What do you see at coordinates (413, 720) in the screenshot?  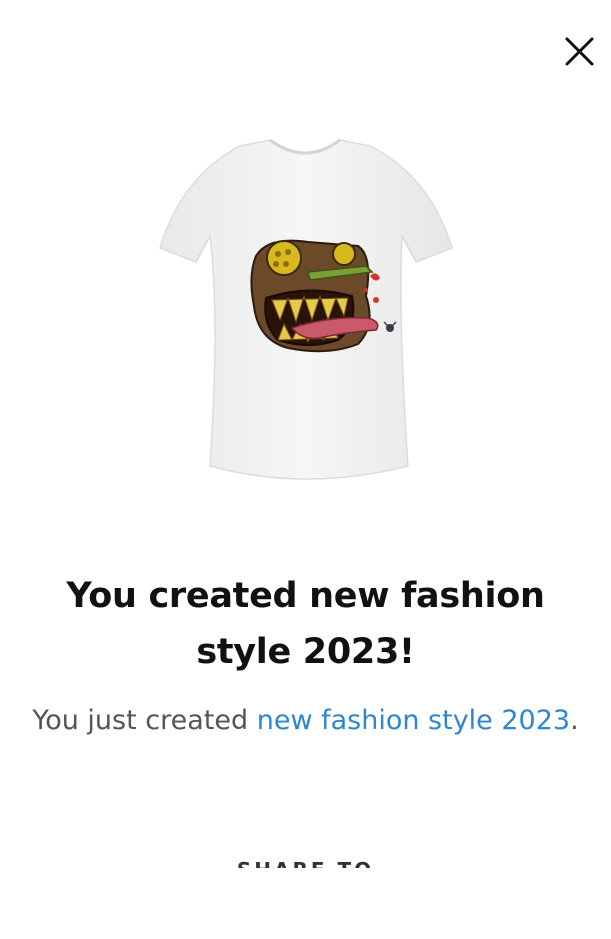 I see `created-style-link: new fashion style 2023` at bounding box center [413, 720].